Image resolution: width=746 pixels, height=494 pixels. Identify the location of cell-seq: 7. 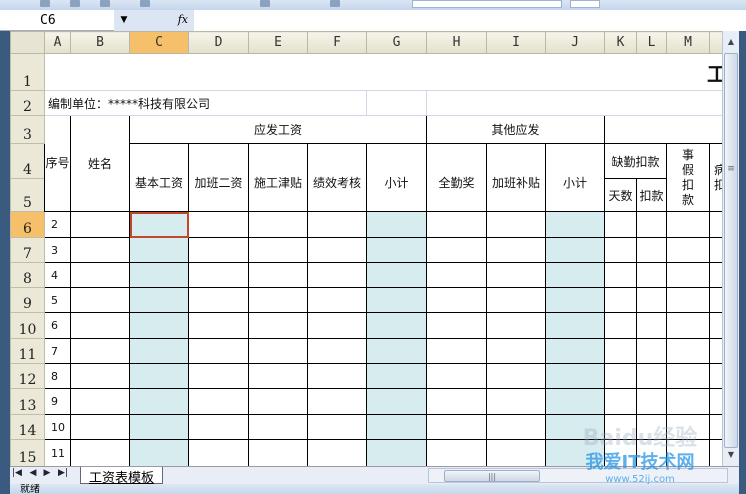
(57, 351).